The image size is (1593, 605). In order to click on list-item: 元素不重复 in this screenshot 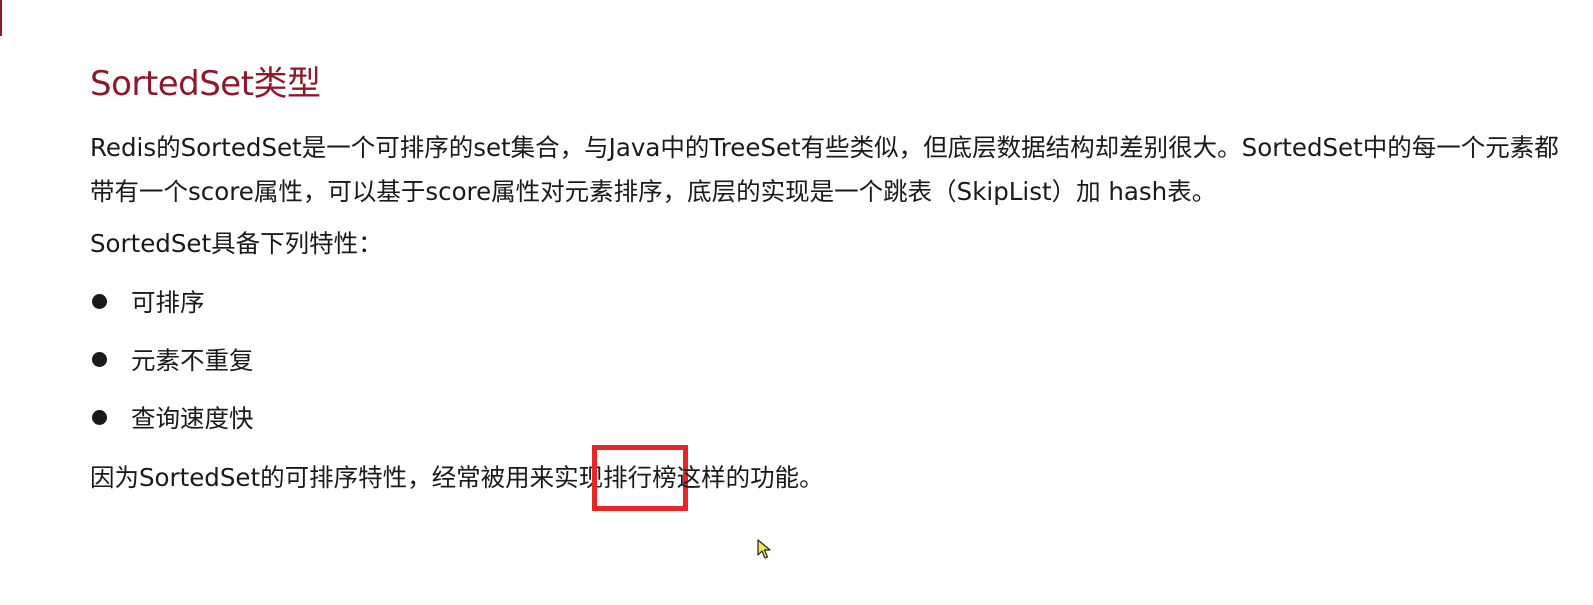, I will do `click(835, 359)`.